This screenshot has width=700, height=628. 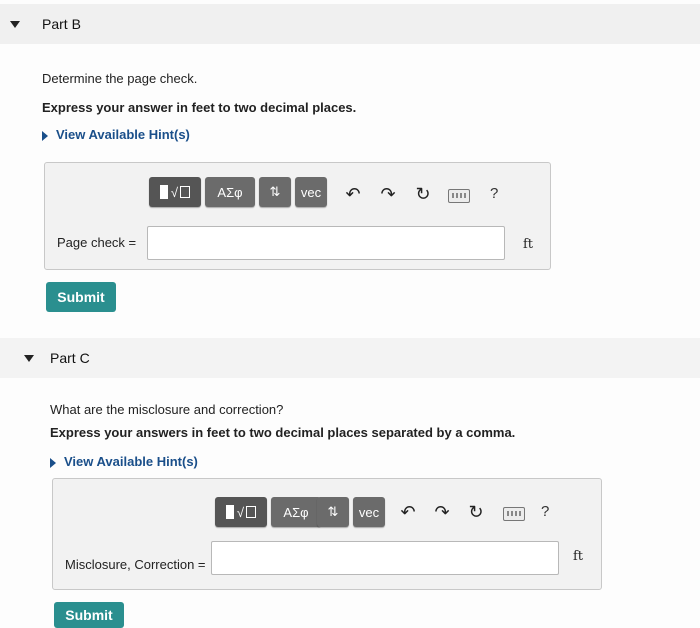 I want to click on part-c-title: Part C, so click(x=70, y=358).